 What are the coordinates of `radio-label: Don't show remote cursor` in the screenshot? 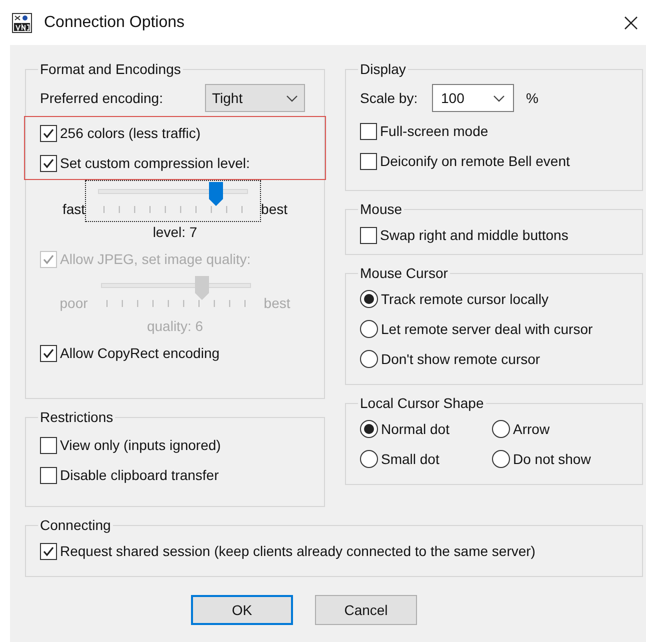 It's located at (460, 359).